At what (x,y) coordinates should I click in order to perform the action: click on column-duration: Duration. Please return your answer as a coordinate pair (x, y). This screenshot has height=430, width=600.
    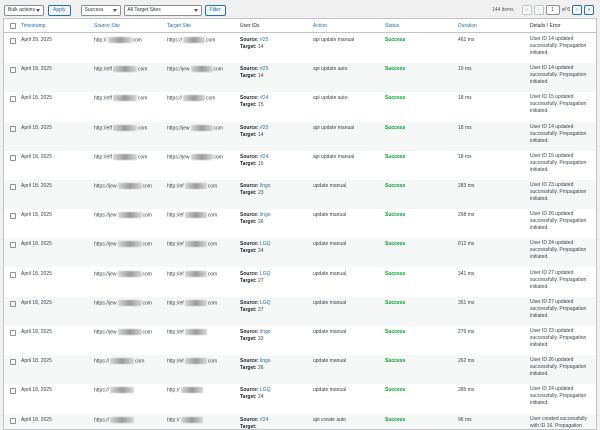
    Looking at the image, I should click on (467, 26).